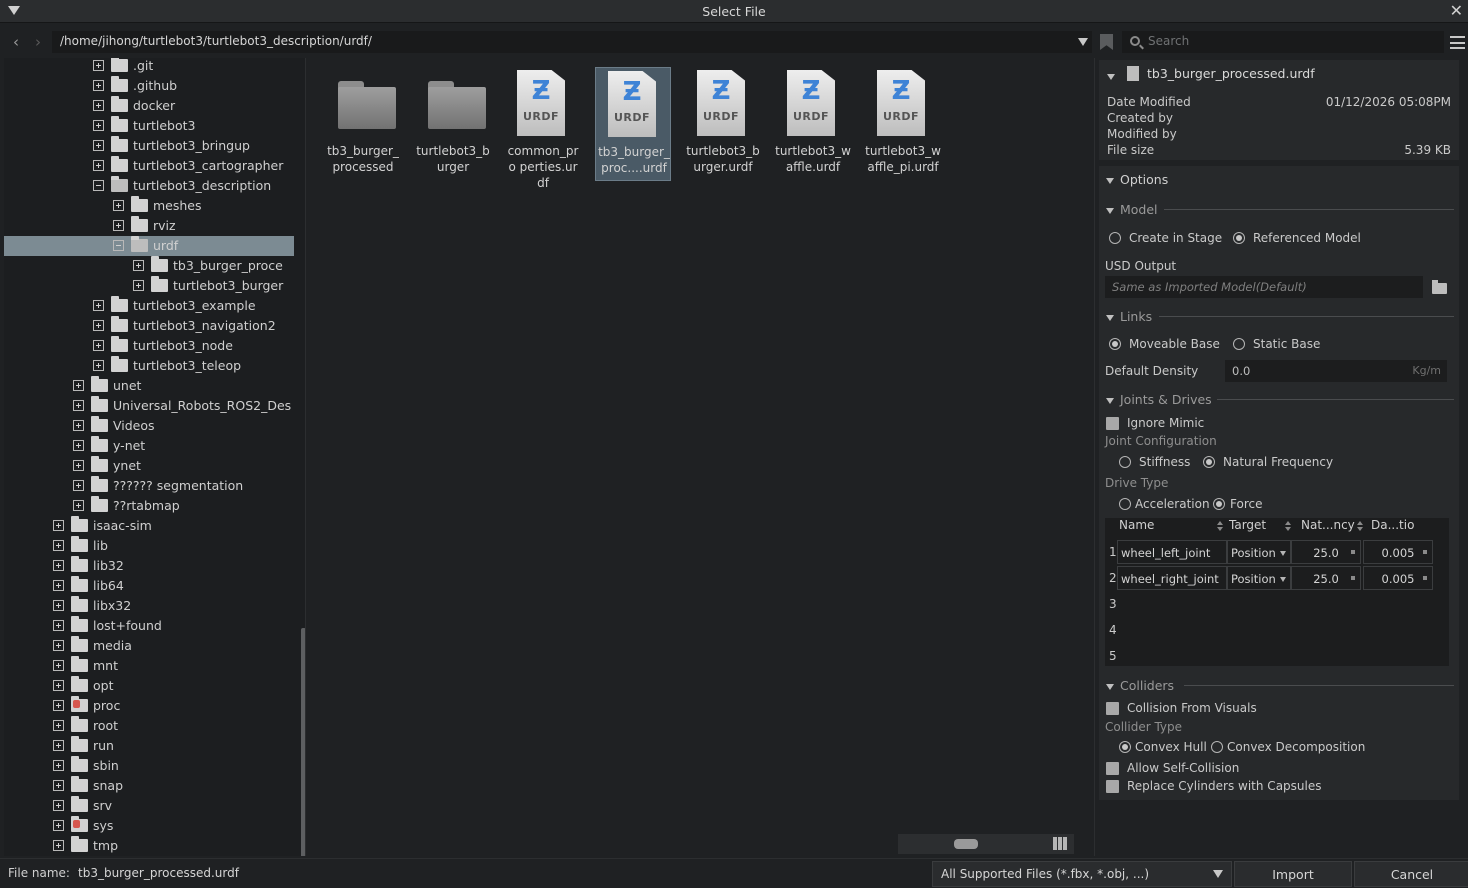 The height and width of the screenshot is (888, 1468). I want to click on tree-item: opt, so click(149, 686).